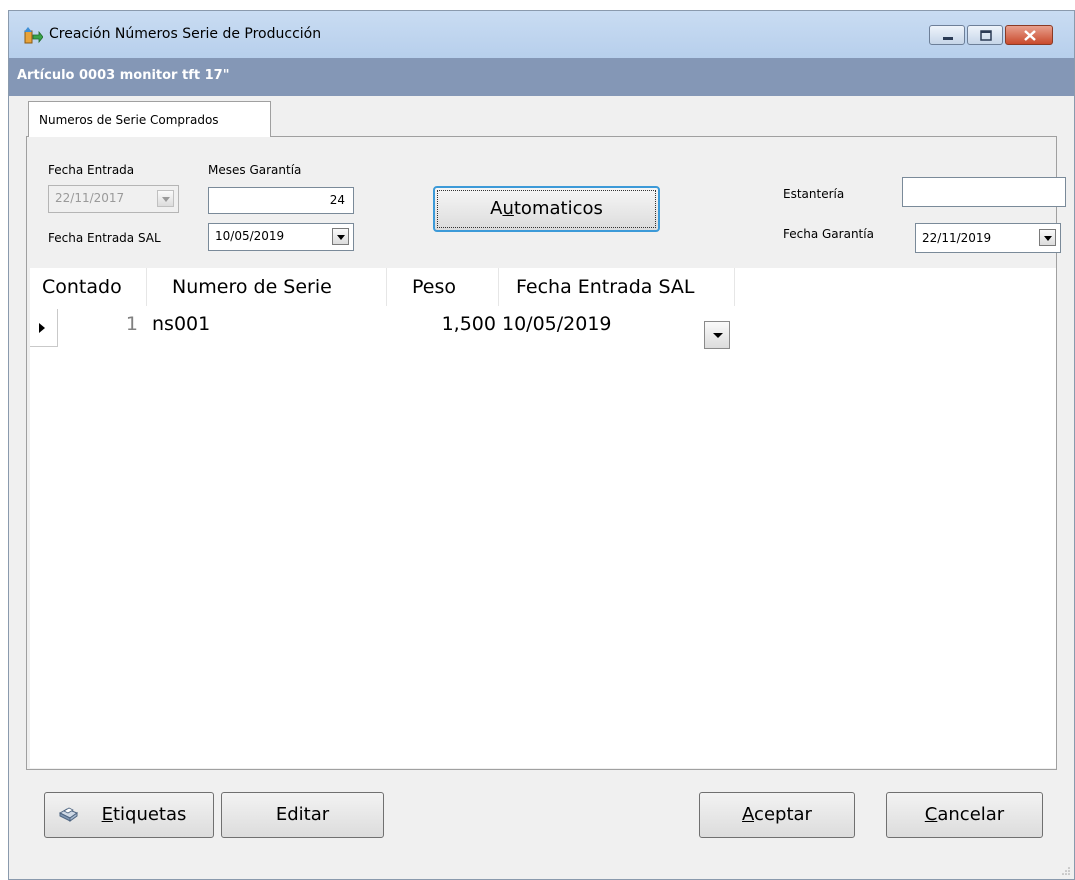 This screenshot has height=880, width=1075. I want to click on minimize-icon, so click(948, 38).